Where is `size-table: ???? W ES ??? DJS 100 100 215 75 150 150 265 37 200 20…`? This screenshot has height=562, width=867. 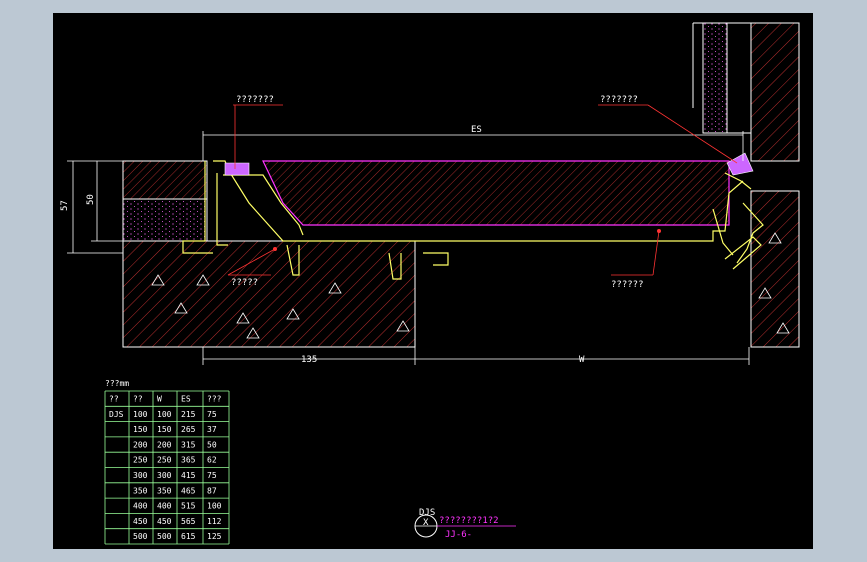
size-table: ???? W ES ??? DJS 100 100 215 75 150 150 265 37 200 20… is located at coordinates (167, 467).